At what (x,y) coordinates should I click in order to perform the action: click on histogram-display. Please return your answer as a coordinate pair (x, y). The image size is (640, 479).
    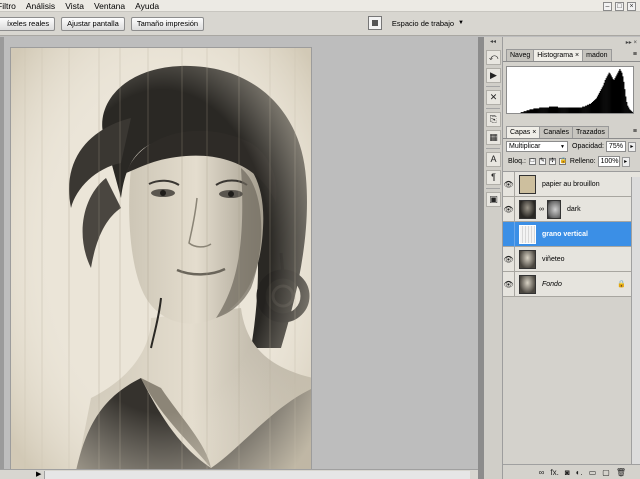
    Looking at the image, I should click on (570, 90).